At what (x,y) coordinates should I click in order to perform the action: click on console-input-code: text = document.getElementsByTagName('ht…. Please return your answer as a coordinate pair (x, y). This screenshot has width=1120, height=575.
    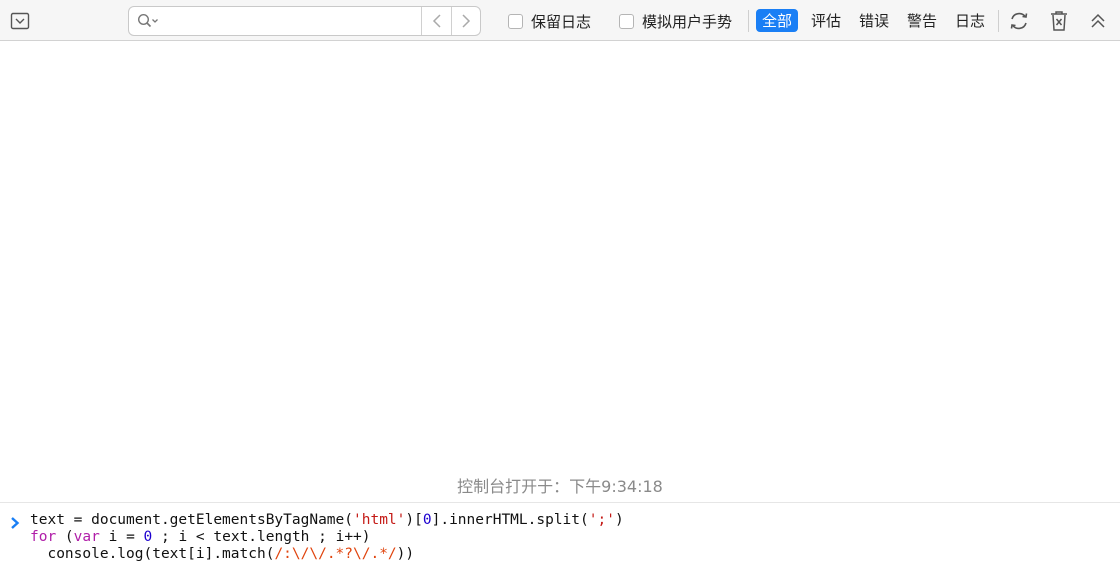
    Looking at the image, I should click on (327, 537).